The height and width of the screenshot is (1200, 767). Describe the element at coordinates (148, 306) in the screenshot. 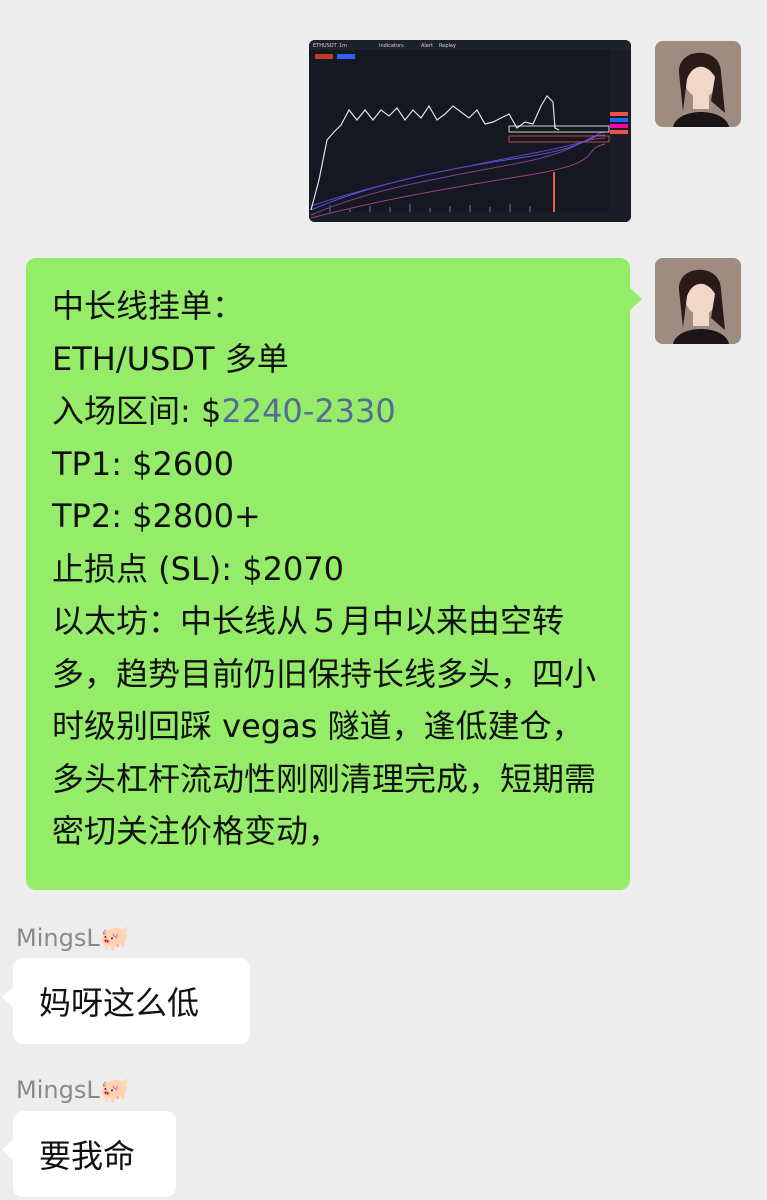

I see `signal-title: 中长线挂单：` at that location.